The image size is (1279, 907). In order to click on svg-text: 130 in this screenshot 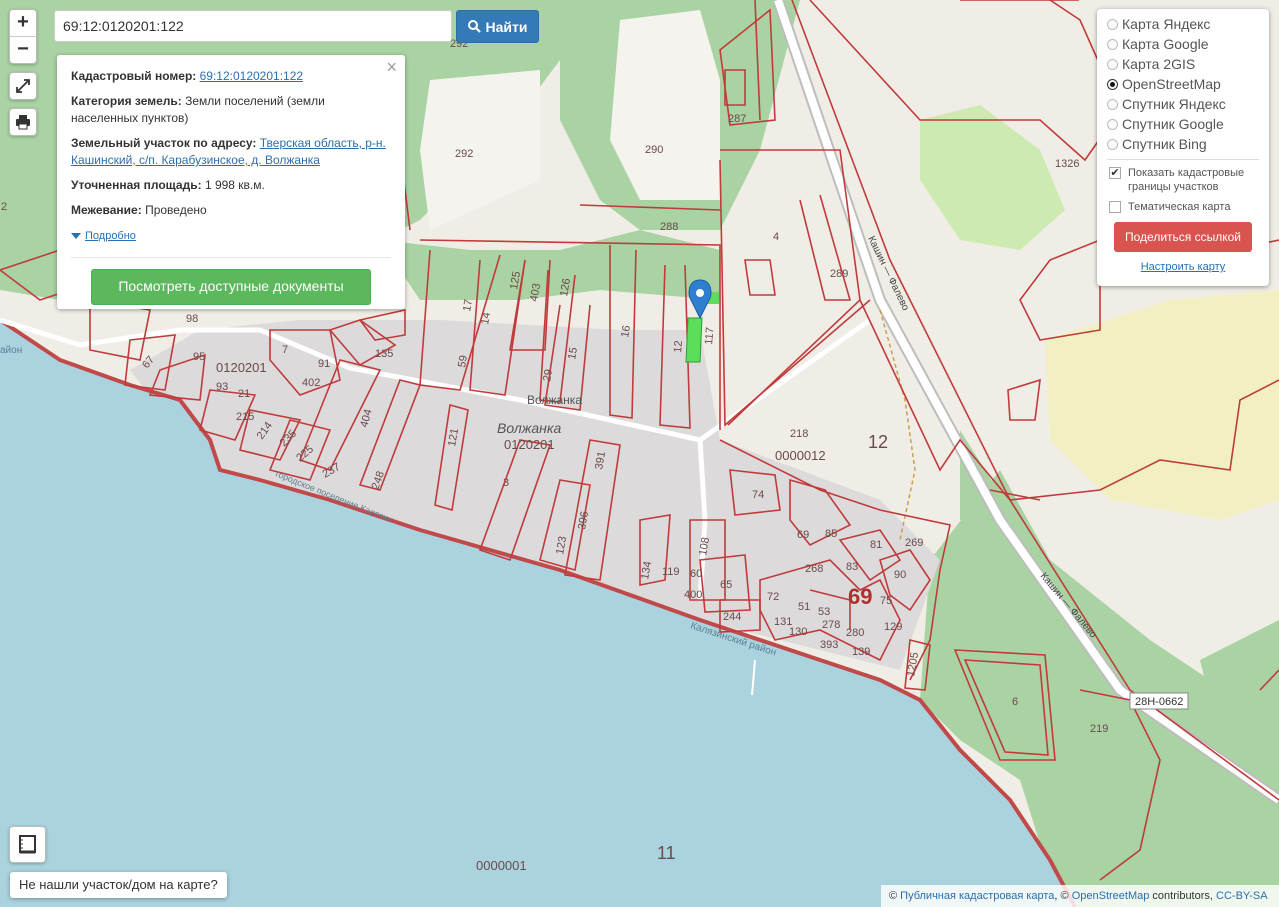, I will do `click(798, 632)`.